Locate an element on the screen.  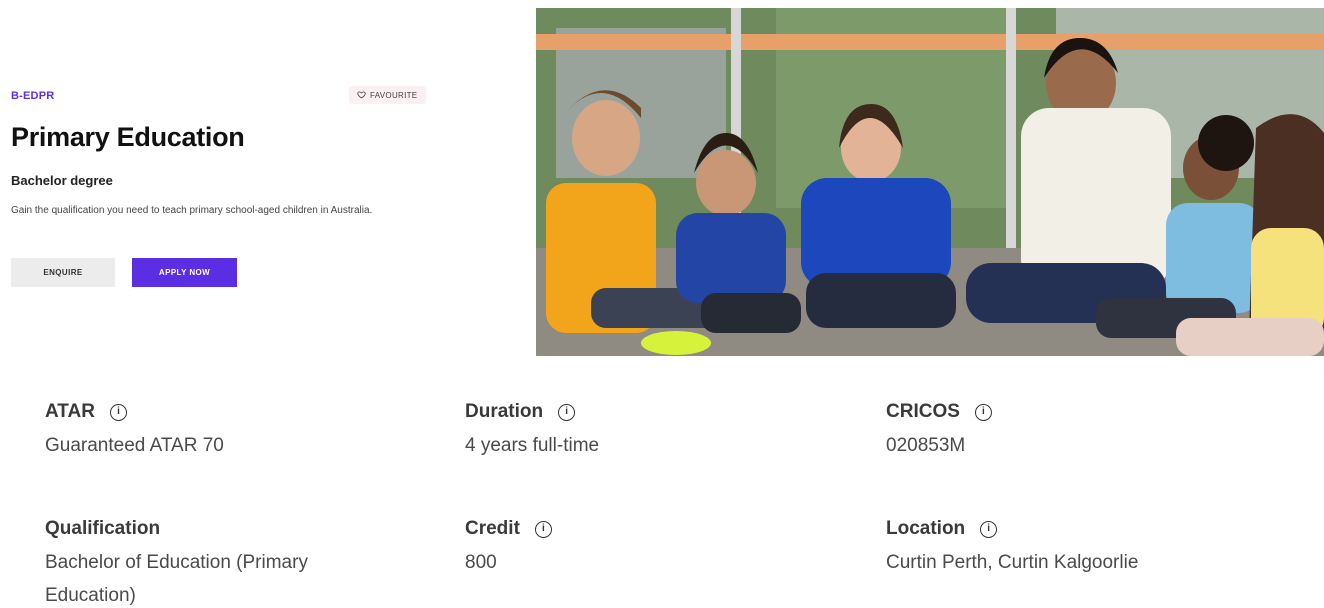
fact-label: ATAR is located at coordinates (70, 411).